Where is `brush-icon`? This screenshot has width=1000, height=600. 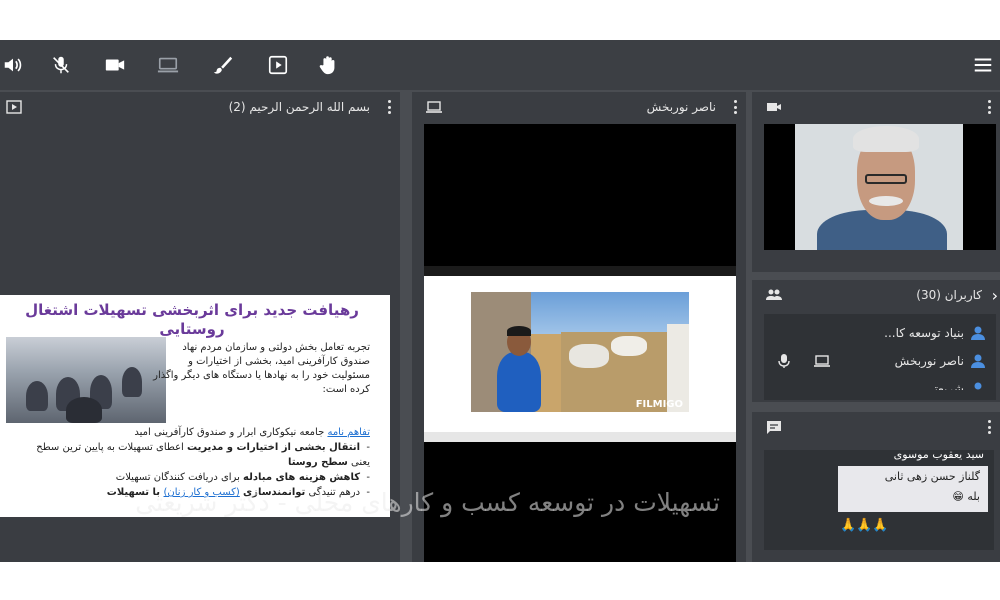 brush-icon is located at coordinates (223, 65).